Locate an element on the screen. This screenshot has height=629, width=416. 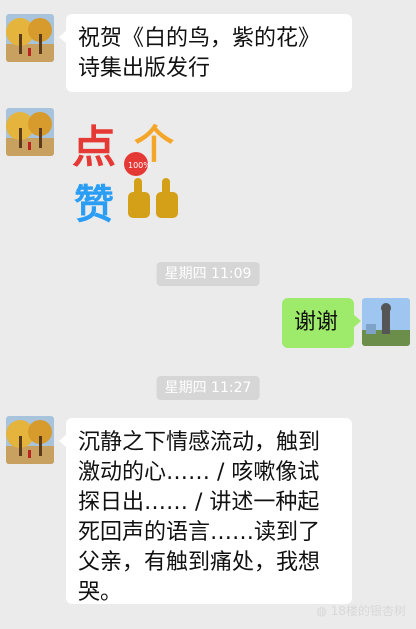
thumbs-up-sticker-image: 点 个 100% 赞 is located at coordinates (125, 175).